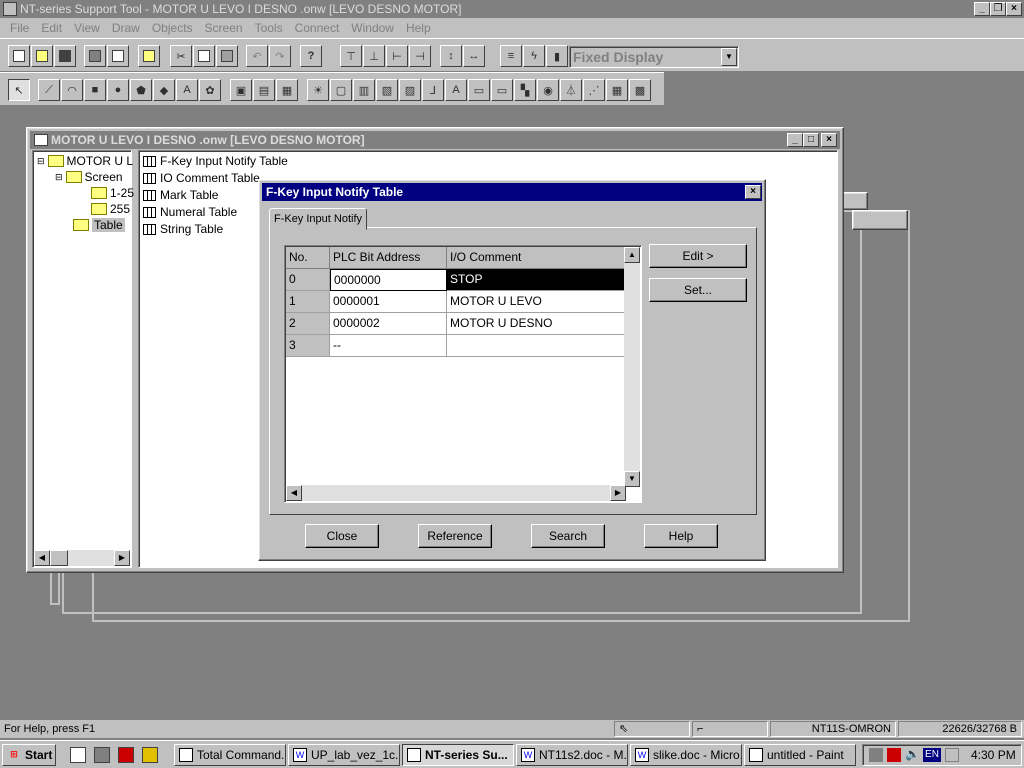  What do you see at coordinates (511, 56) in the screenshot?
I see `list-icon: ≡` at bounding box center [511, 56].